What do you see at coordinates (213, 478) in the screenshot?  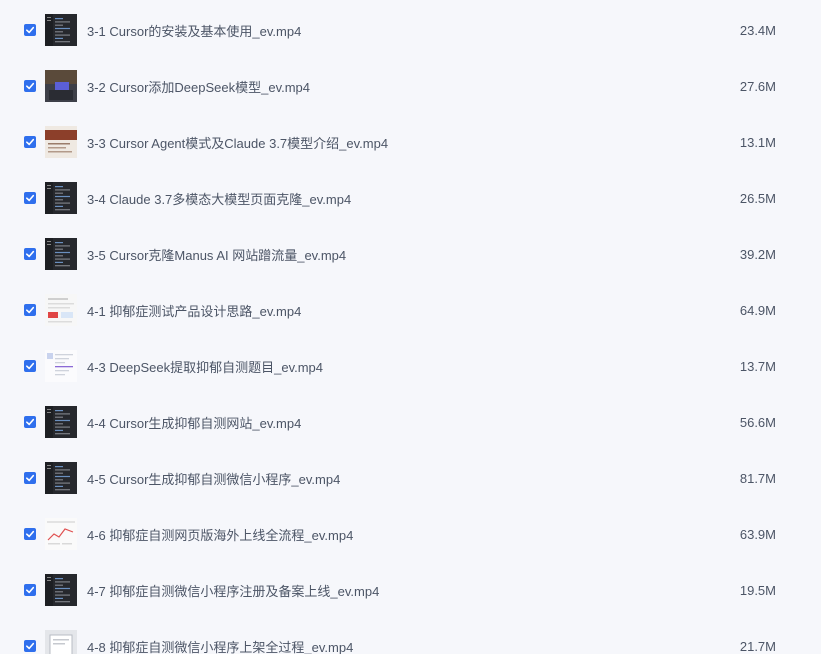 I see `file-name: 4-5 Cursor生成抑郁自测微信小程序_ev.mp4` at bounding box center [213, 478].